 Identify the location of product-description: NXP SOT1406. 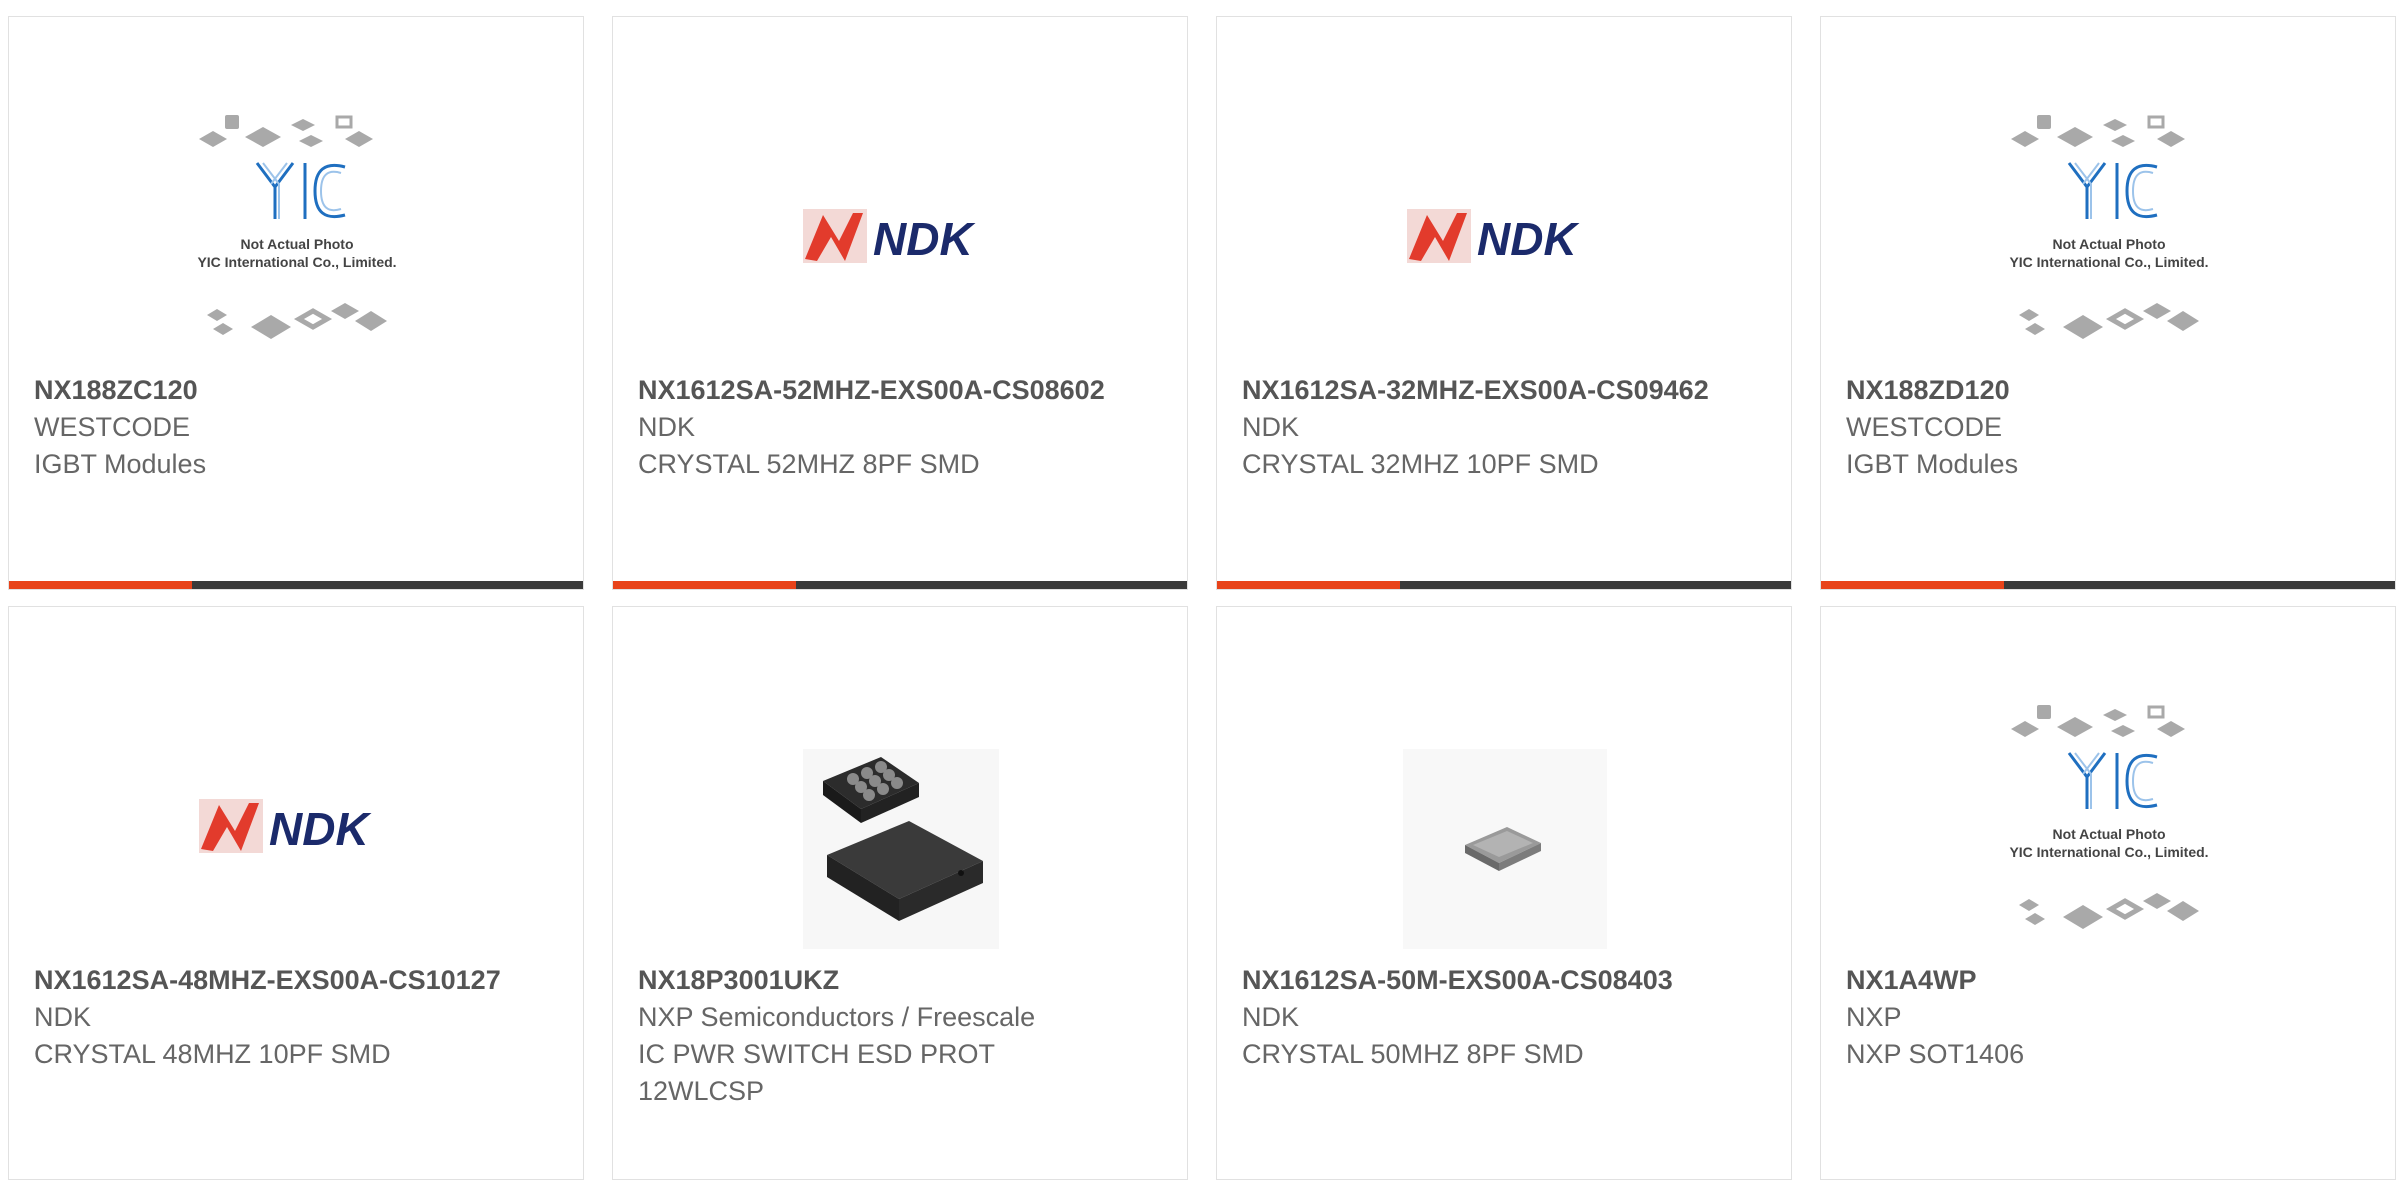
(1935, 1054).